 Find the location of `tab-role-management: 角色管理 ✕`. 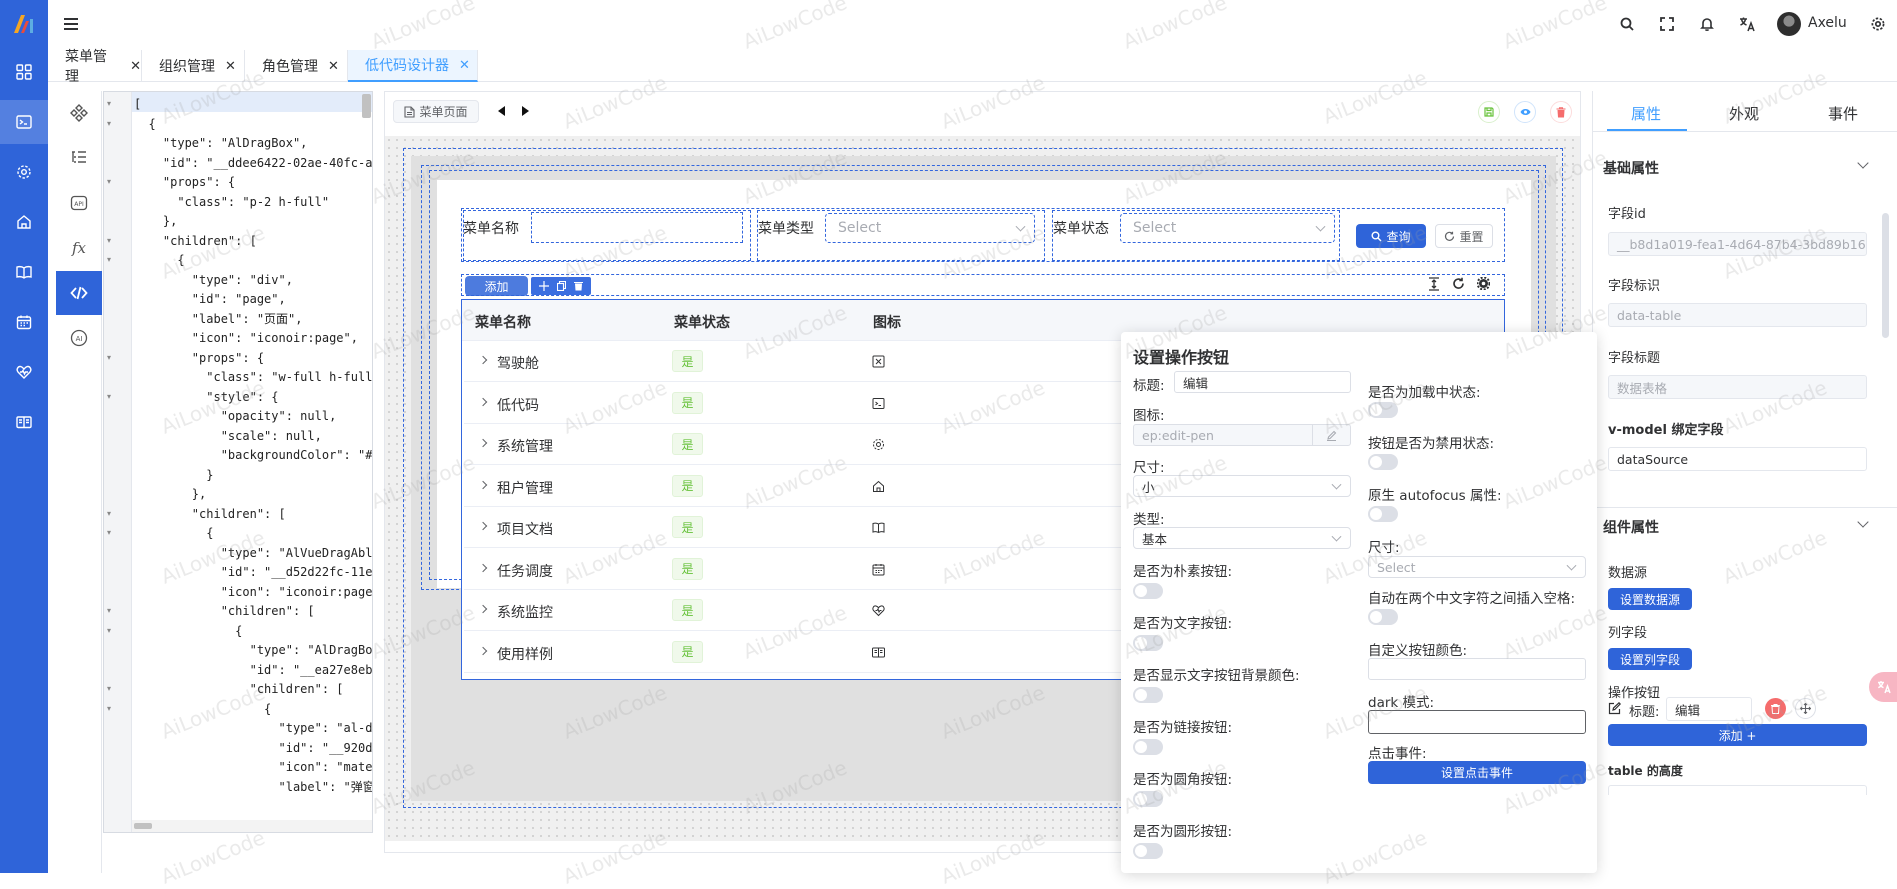

tab-role-management: 角色管理 ✕ is located at coordinates (296, 66).